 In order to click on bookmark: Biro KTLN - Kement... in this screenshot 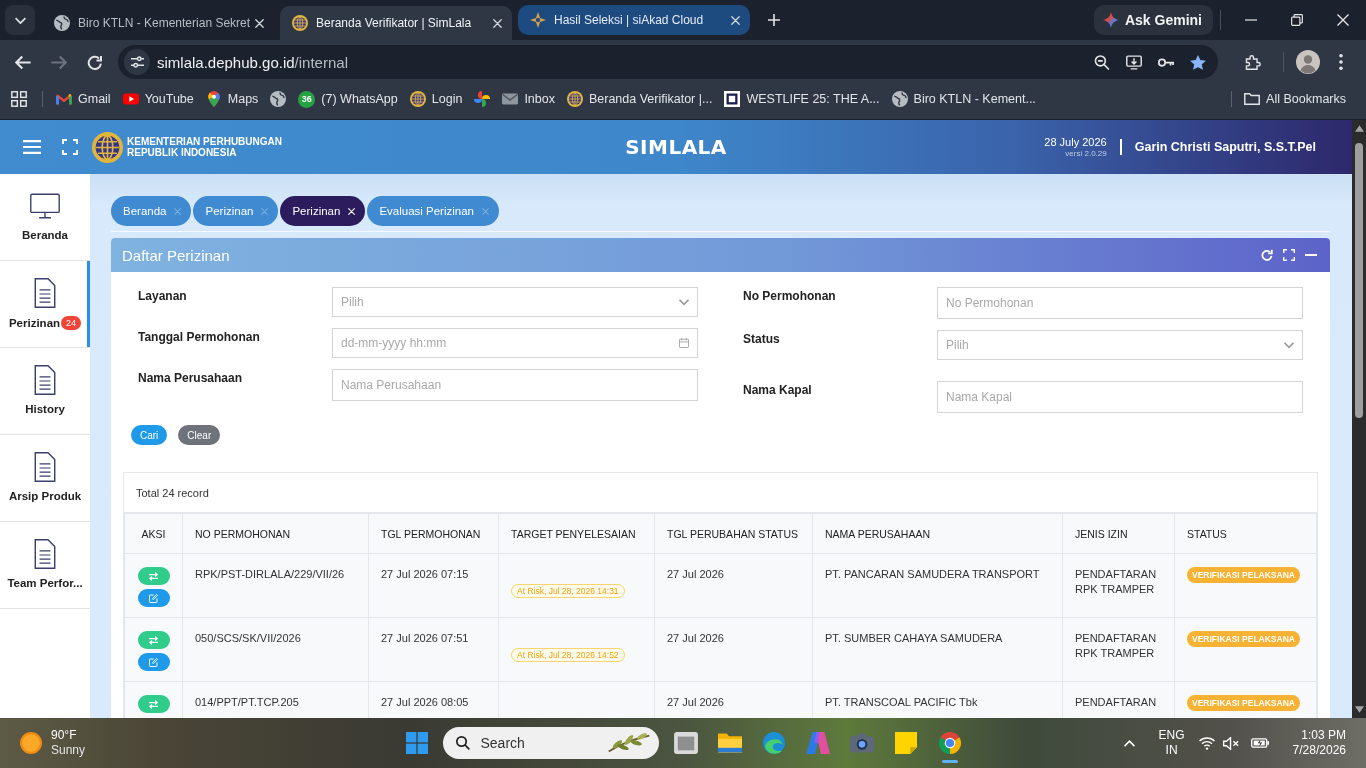, I will do `click(963, 99)`.